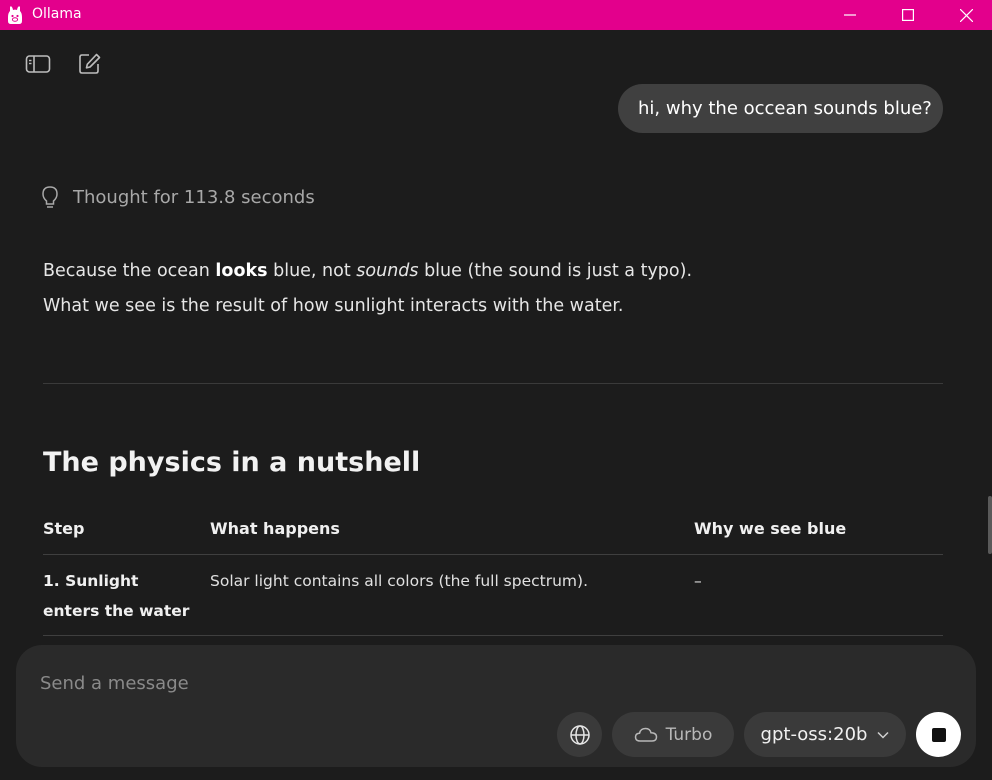 This screenshot has width=992, height=780. I want to click on user-message-bubble: hi, why the occean sounds blue?, so click(780, 108).